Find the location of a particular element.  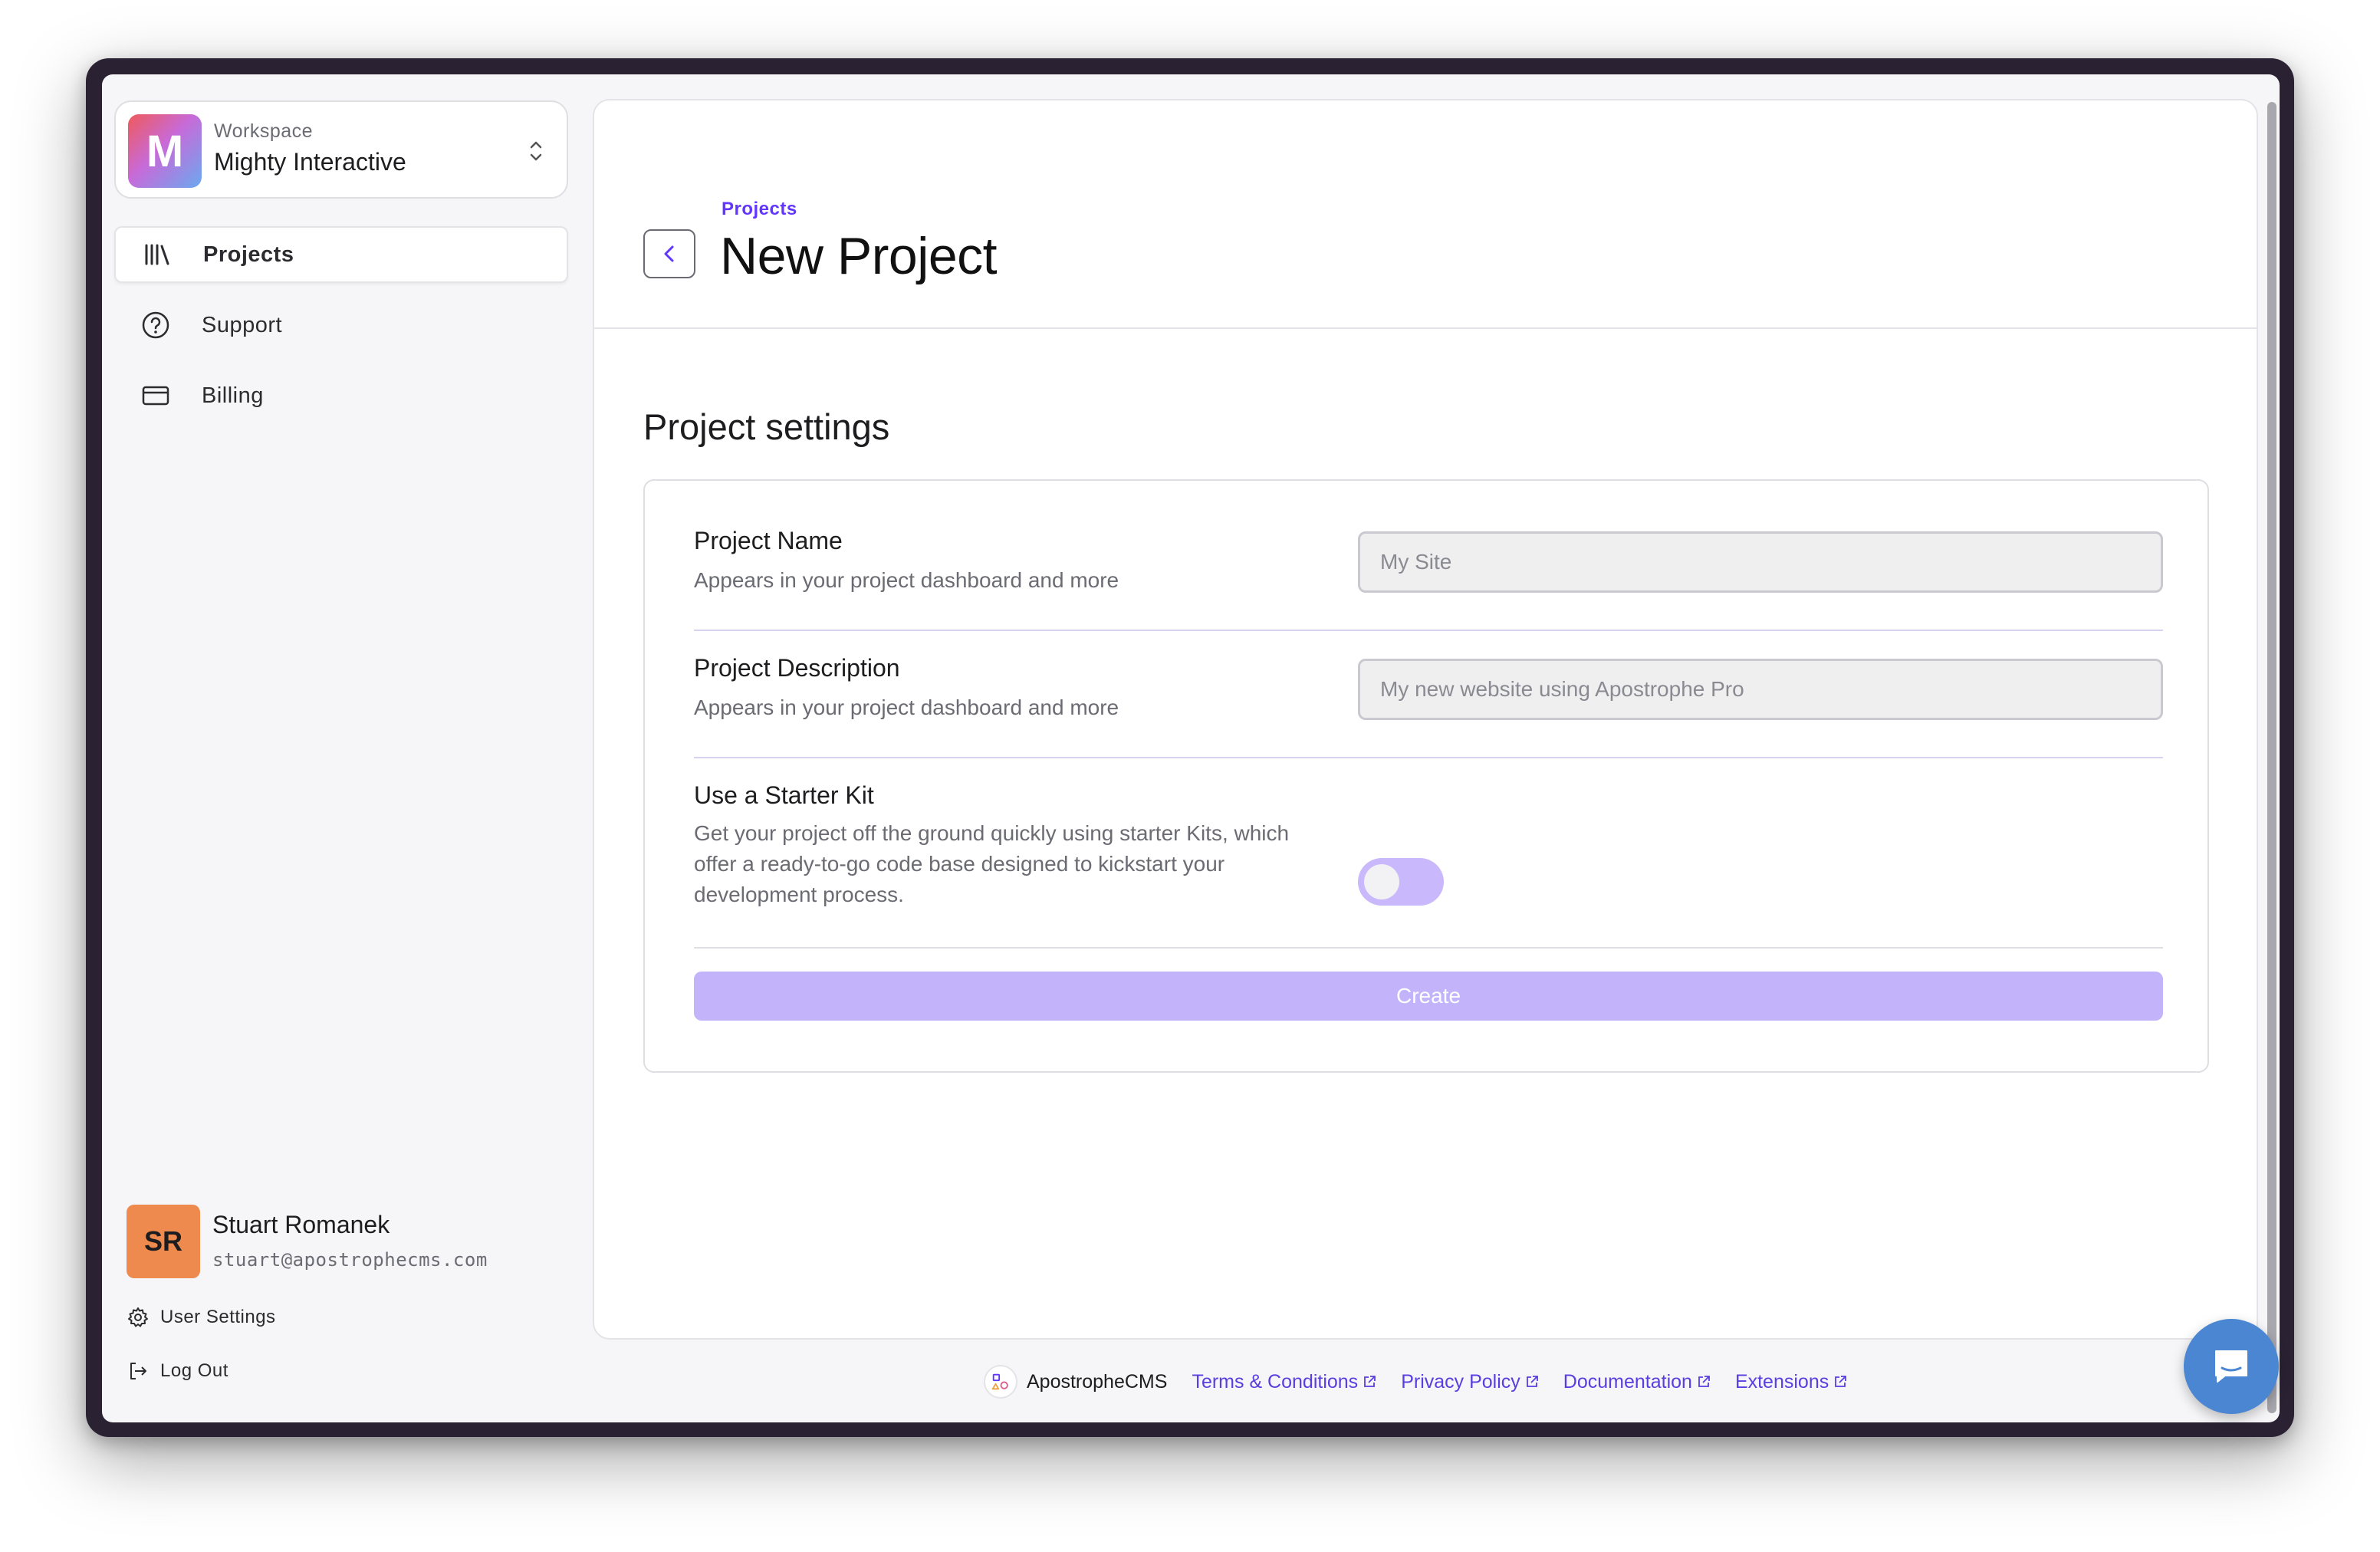

project-description-label: Project Description is located at coordinates (797, 668).